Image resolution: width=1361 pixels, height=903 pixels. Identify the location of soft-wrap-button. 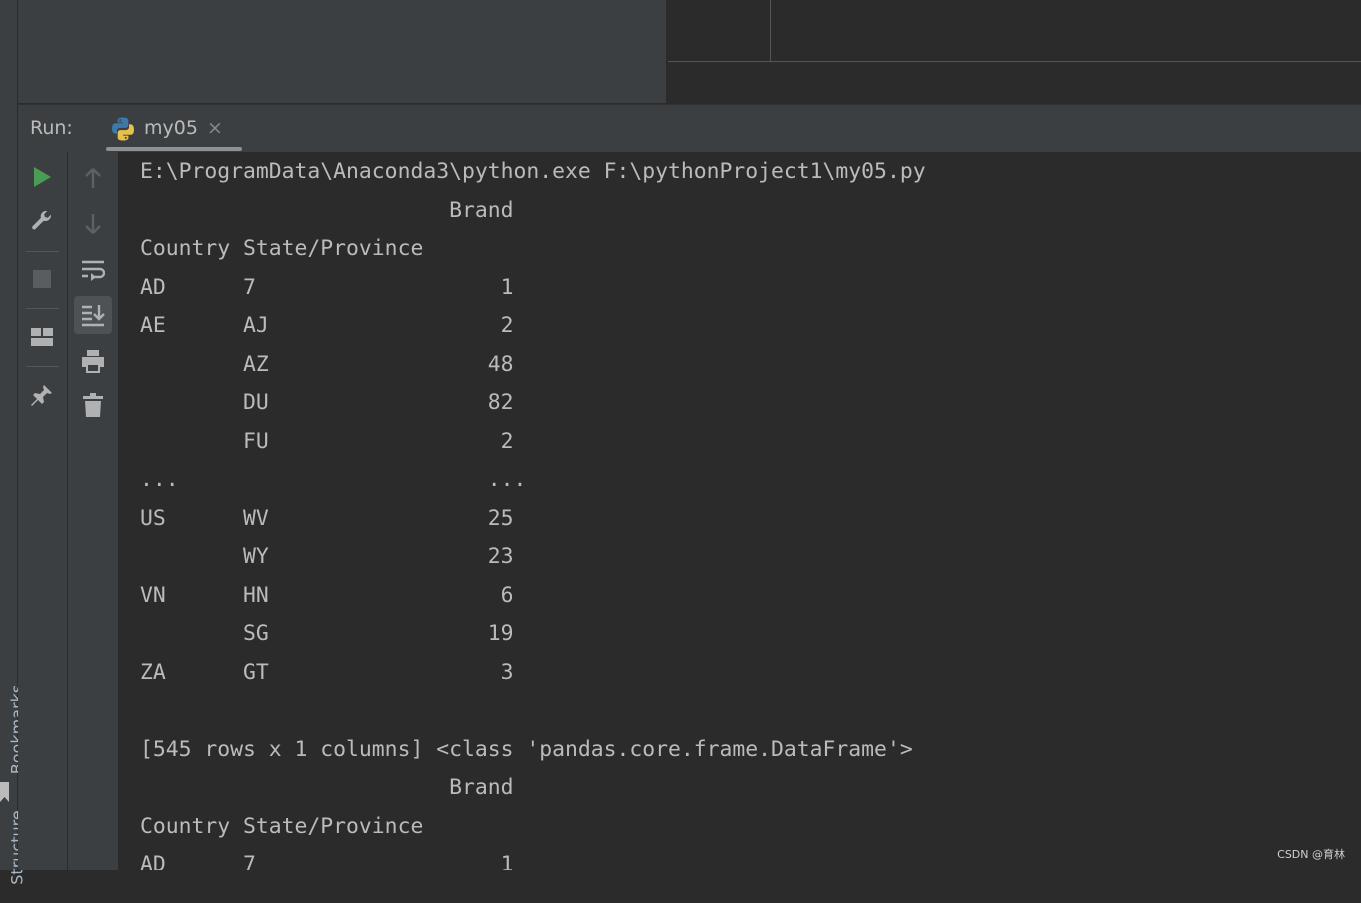
(93, 270).